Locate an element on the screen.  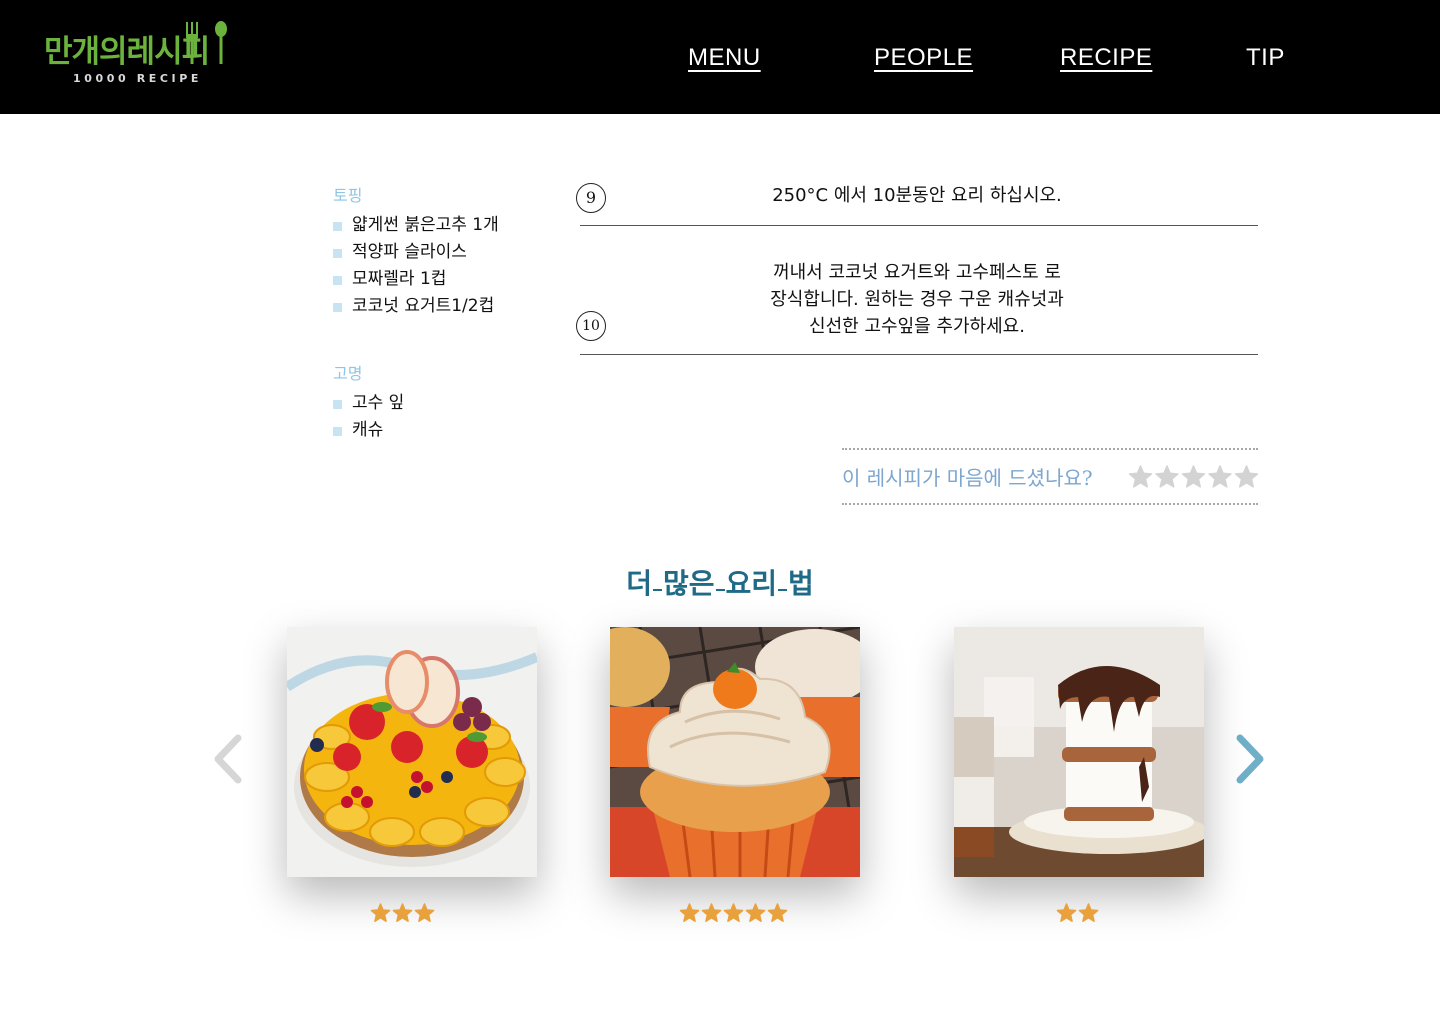
ingredient-item: 고수 잎 is located at coordinates (368, 403).